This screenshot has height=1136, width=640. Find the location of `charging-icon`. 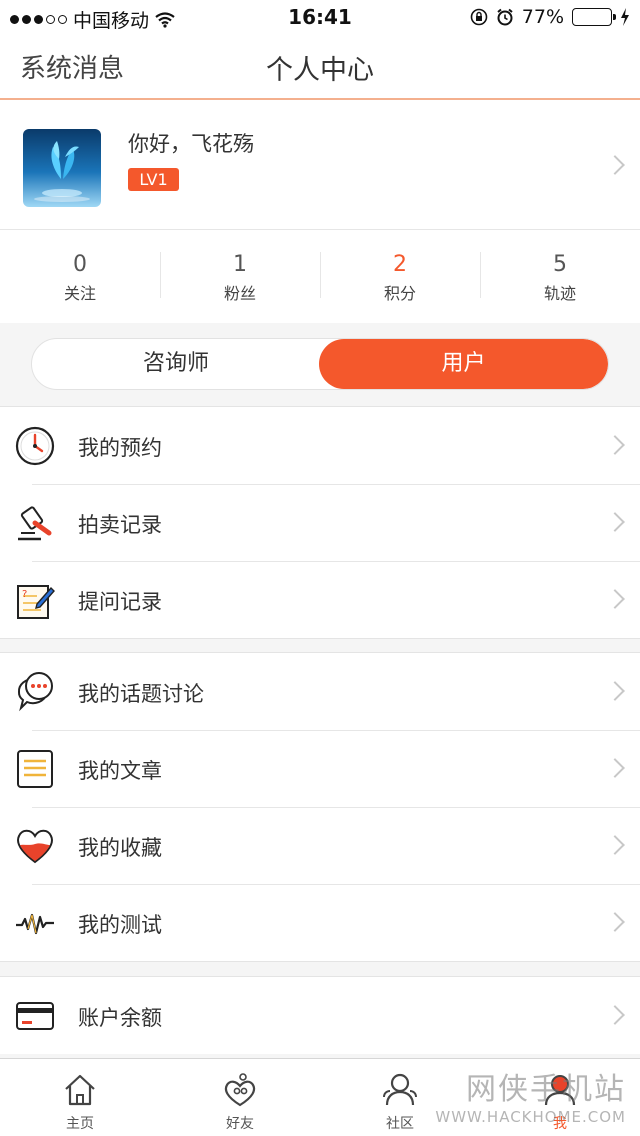

charging-icon is located at coordinates (625, 17).